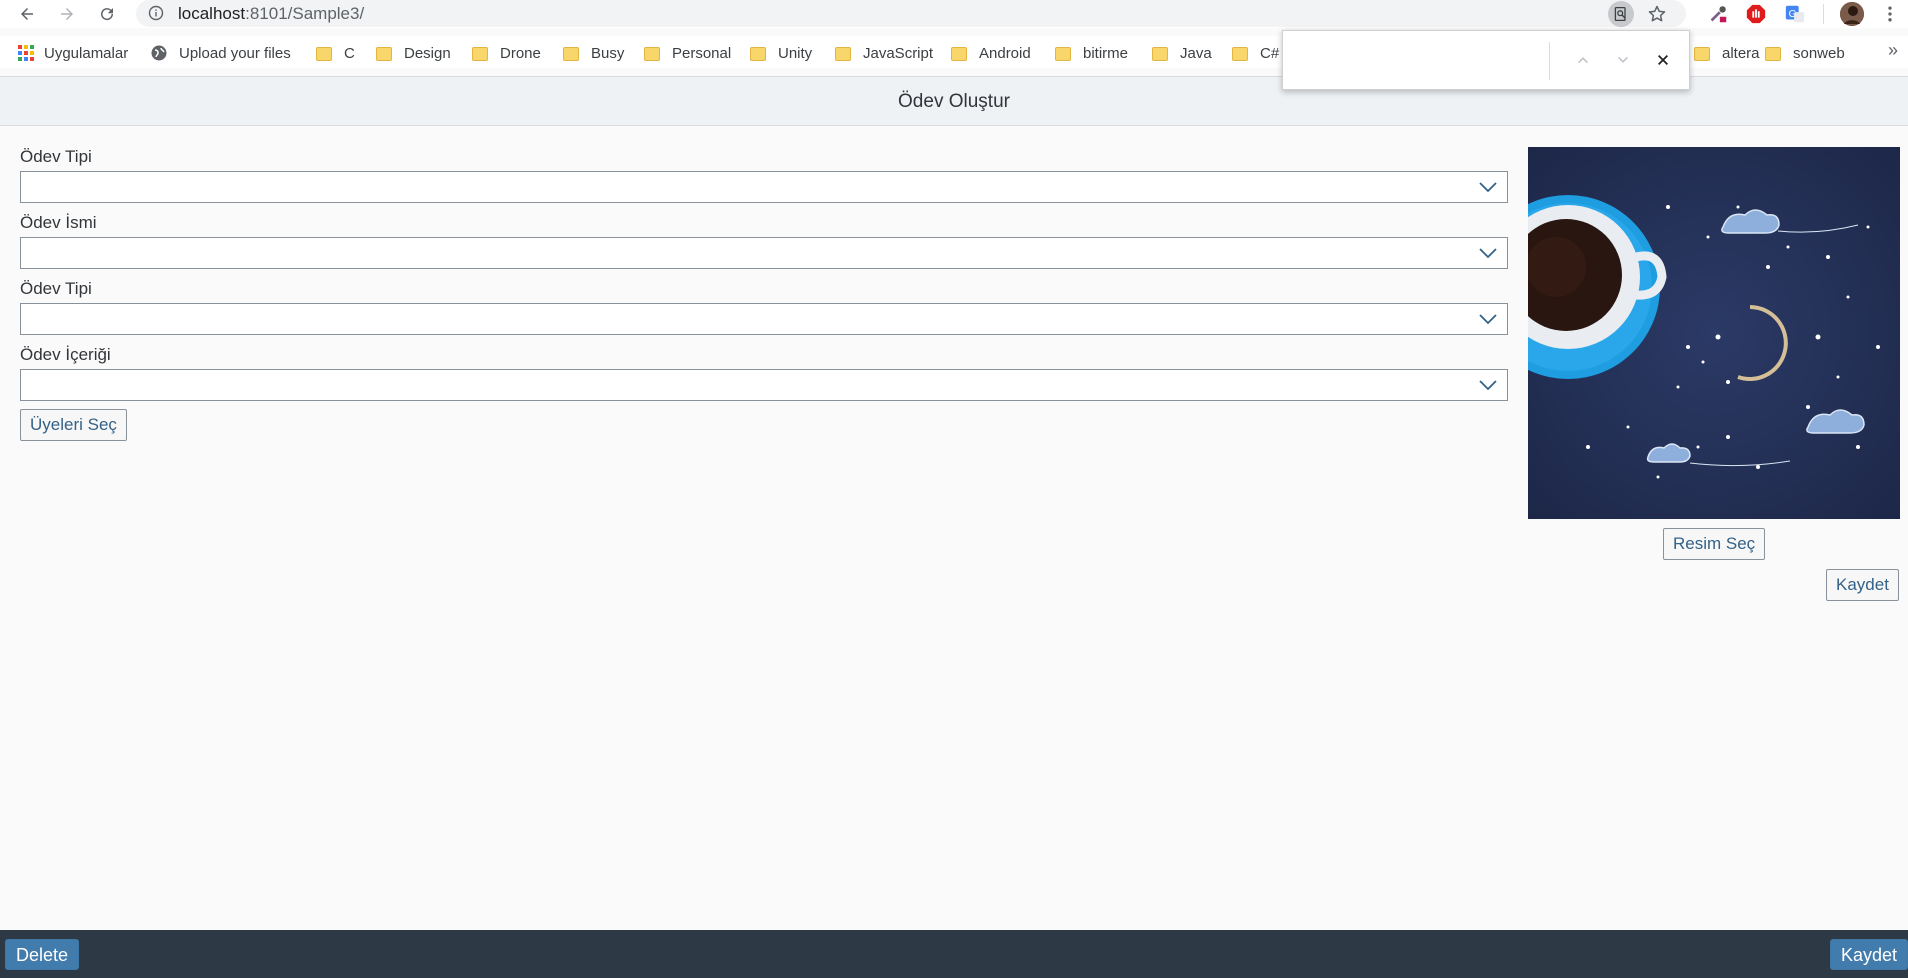 This screenshot has width=1908, height=978. What do you see at coordinates (1423, 60) in the screenshot?
I see `find-input` at bounding box center [1423, 60].